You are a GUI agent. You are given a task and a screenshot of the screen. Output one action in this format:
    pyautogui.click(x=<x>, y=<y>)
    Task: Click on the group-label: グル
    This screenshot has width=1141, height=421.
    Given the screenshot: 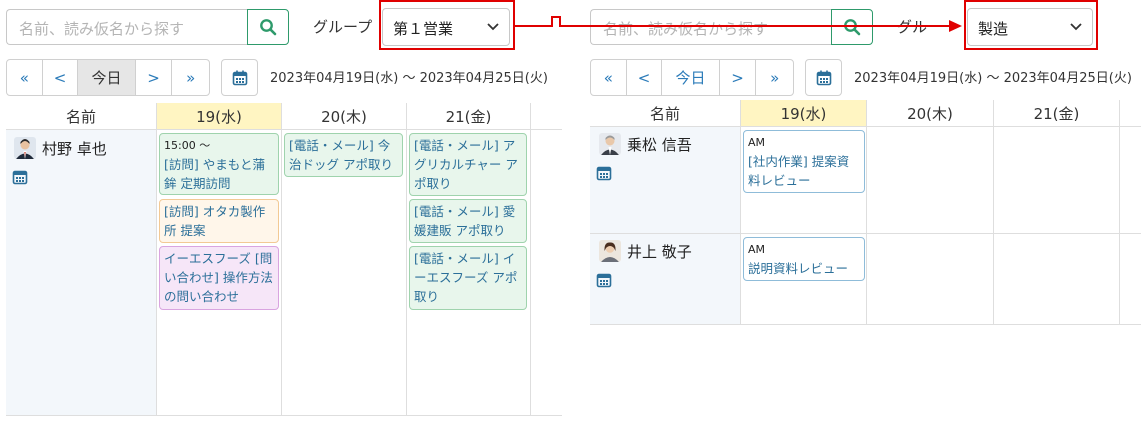 What is the action you would take?
    pyautogui.click(x=912, y=27)
    